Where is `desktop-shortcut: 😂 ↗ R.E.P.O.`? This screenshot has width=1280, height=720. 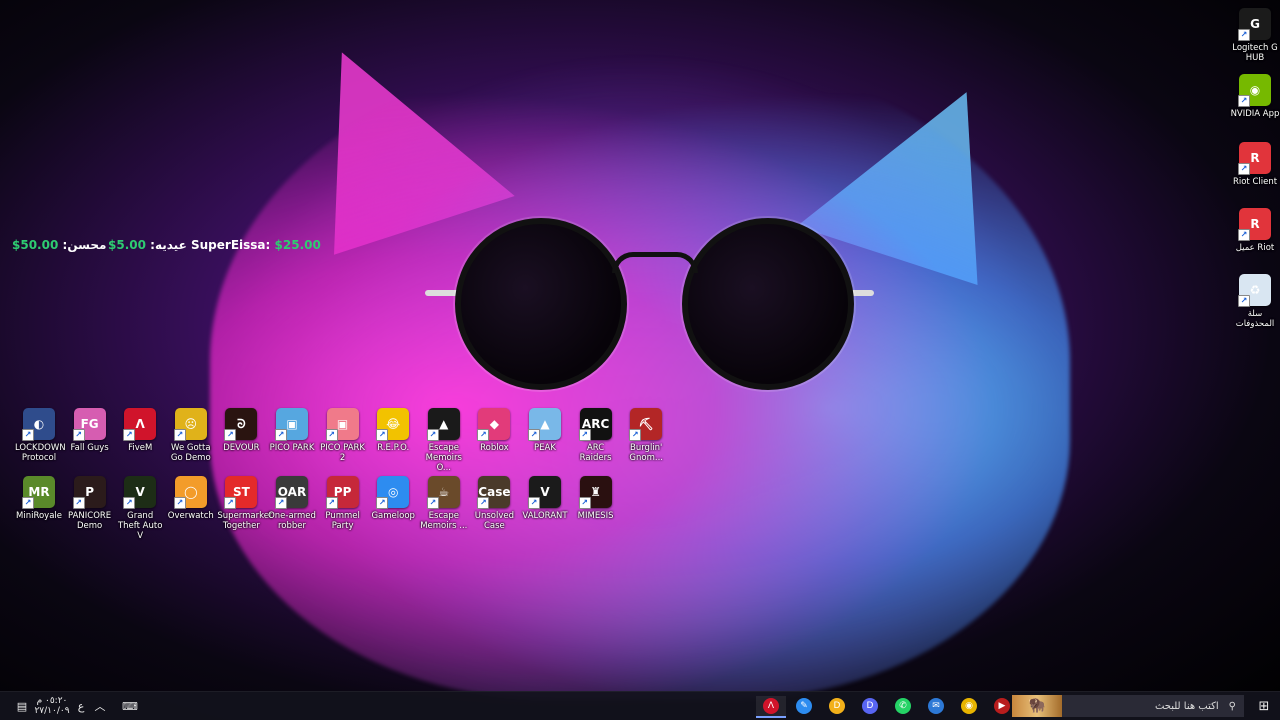 desktop-shortcut: 😂 ↗ R.E.P.O. is located at coordinates (393, 430).